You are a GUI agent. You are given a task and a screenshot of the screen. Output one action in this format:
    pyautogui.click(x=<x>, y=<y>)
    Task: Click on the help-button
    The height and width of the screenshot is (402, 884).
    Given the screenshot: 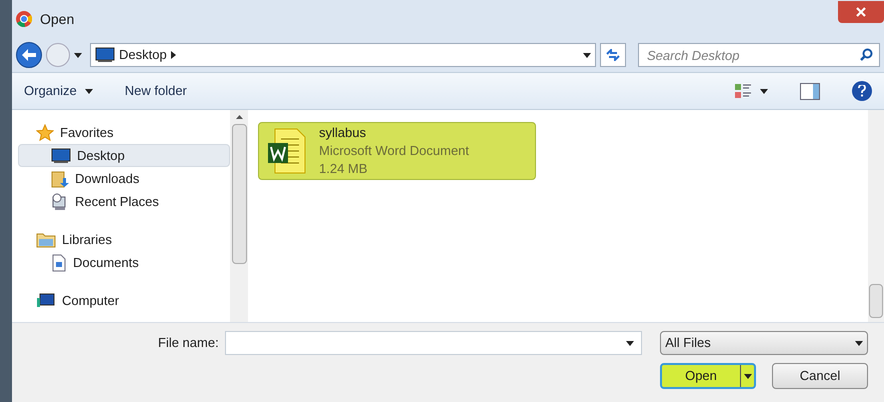 What is the action you would take?
    pyautogui.click(x=862, y=91)
    